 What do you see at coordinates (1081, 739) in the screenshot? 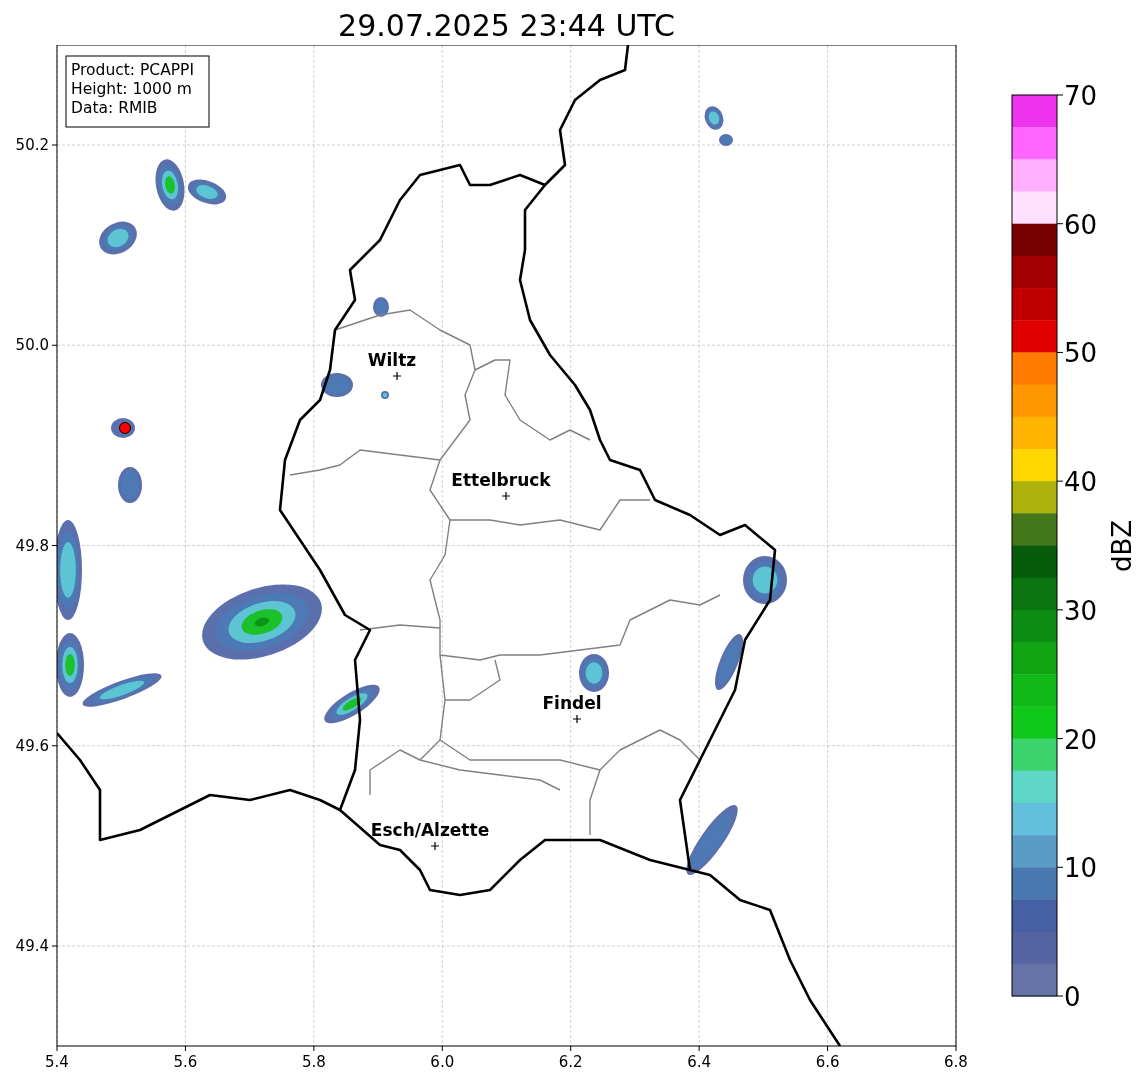
I see `colorbar-tick-label: 20` at bounding box center [1081, 739].